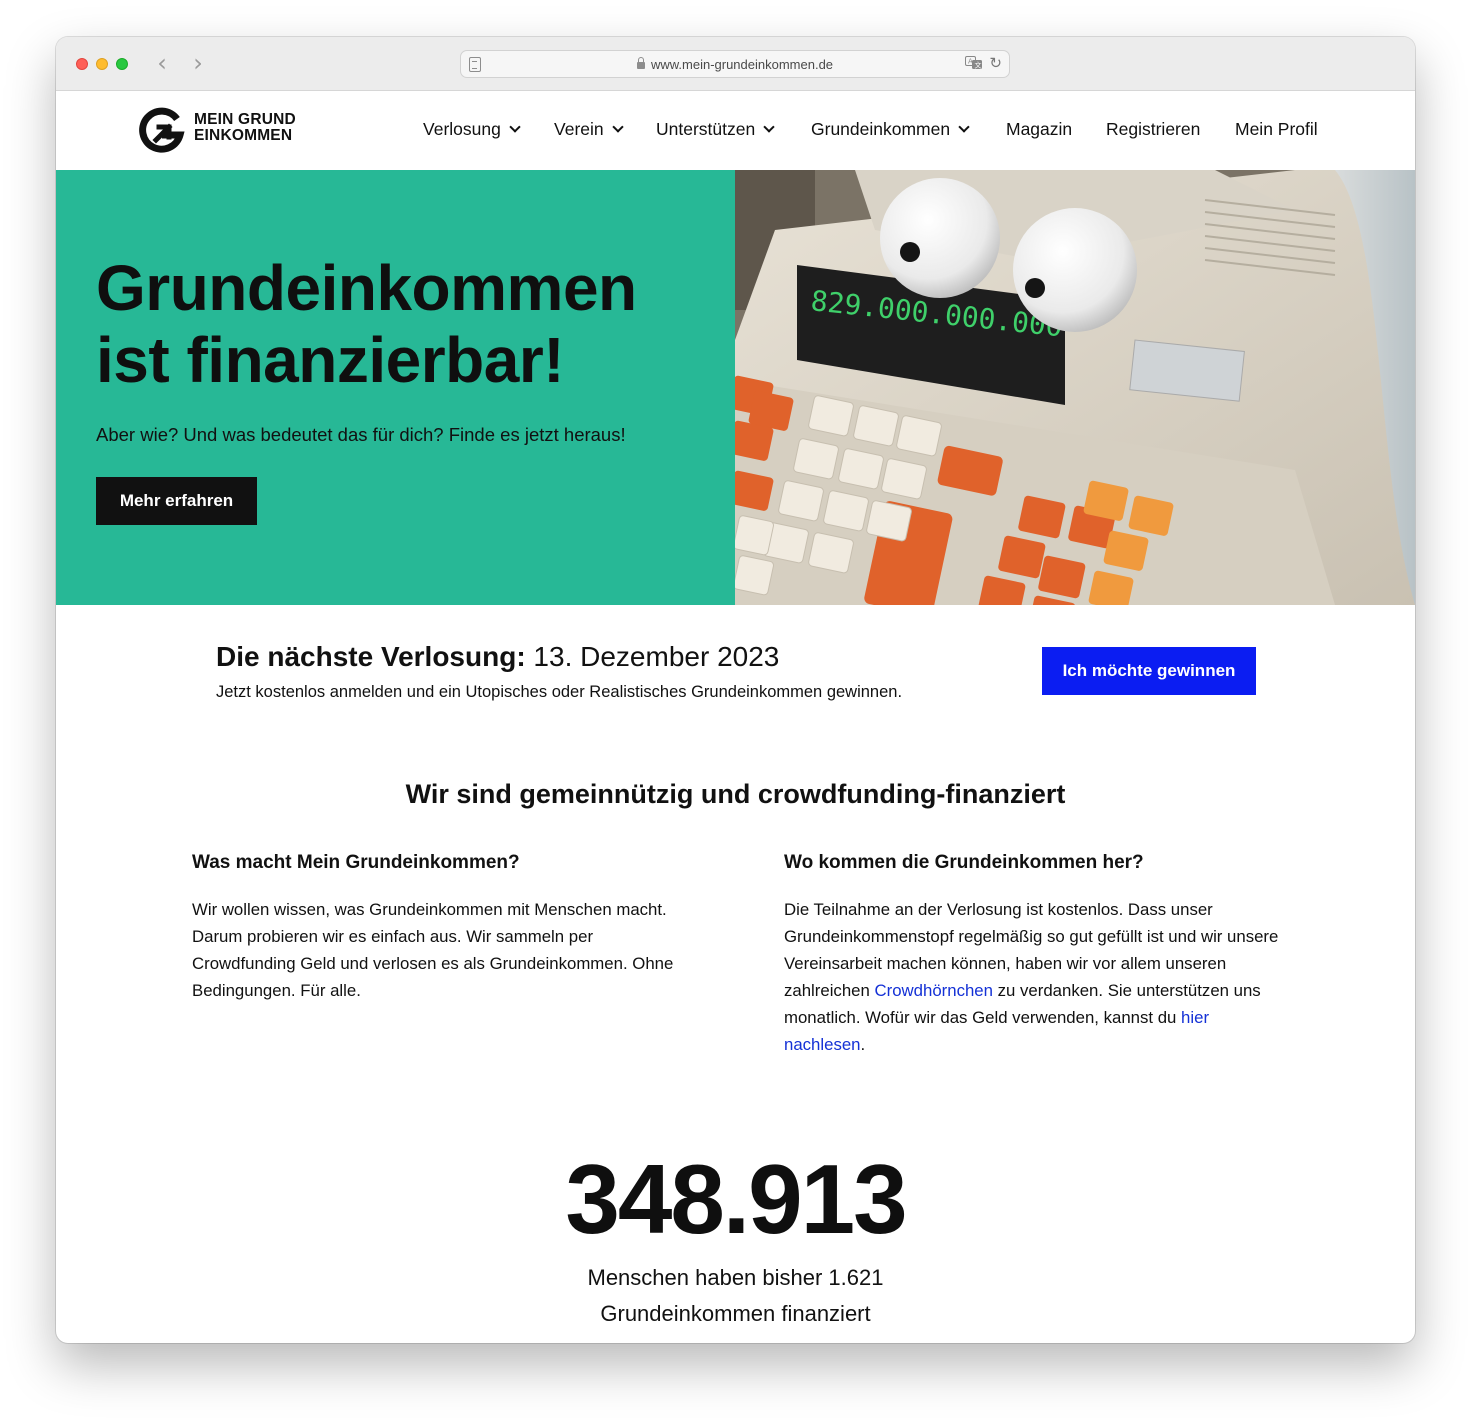 This screenshot has width=1471, height=1418. I want to click on nav-item-magazin: Magazin, so click(1039, 129).